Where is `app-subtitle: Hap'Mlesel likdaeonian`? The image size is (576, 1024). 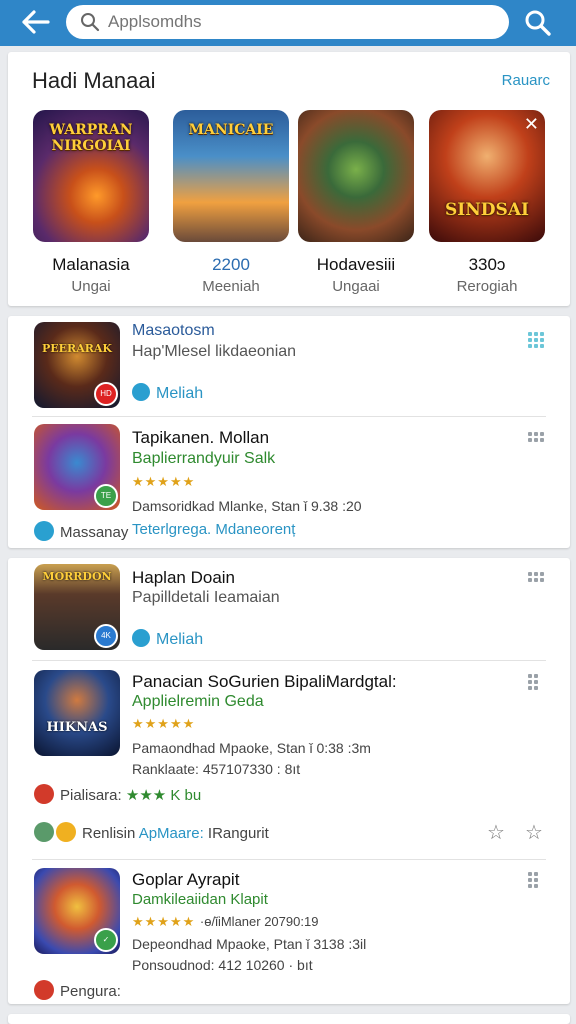 app-subtitle: Hap'Mlesel likdaeonian is located at coordinates (214, 351).